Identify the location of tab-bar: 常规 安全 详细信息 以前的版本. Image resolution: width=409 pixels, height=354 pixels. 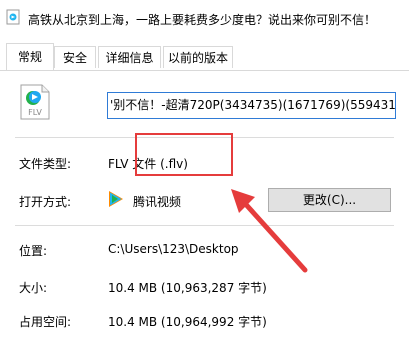
(204, 54).